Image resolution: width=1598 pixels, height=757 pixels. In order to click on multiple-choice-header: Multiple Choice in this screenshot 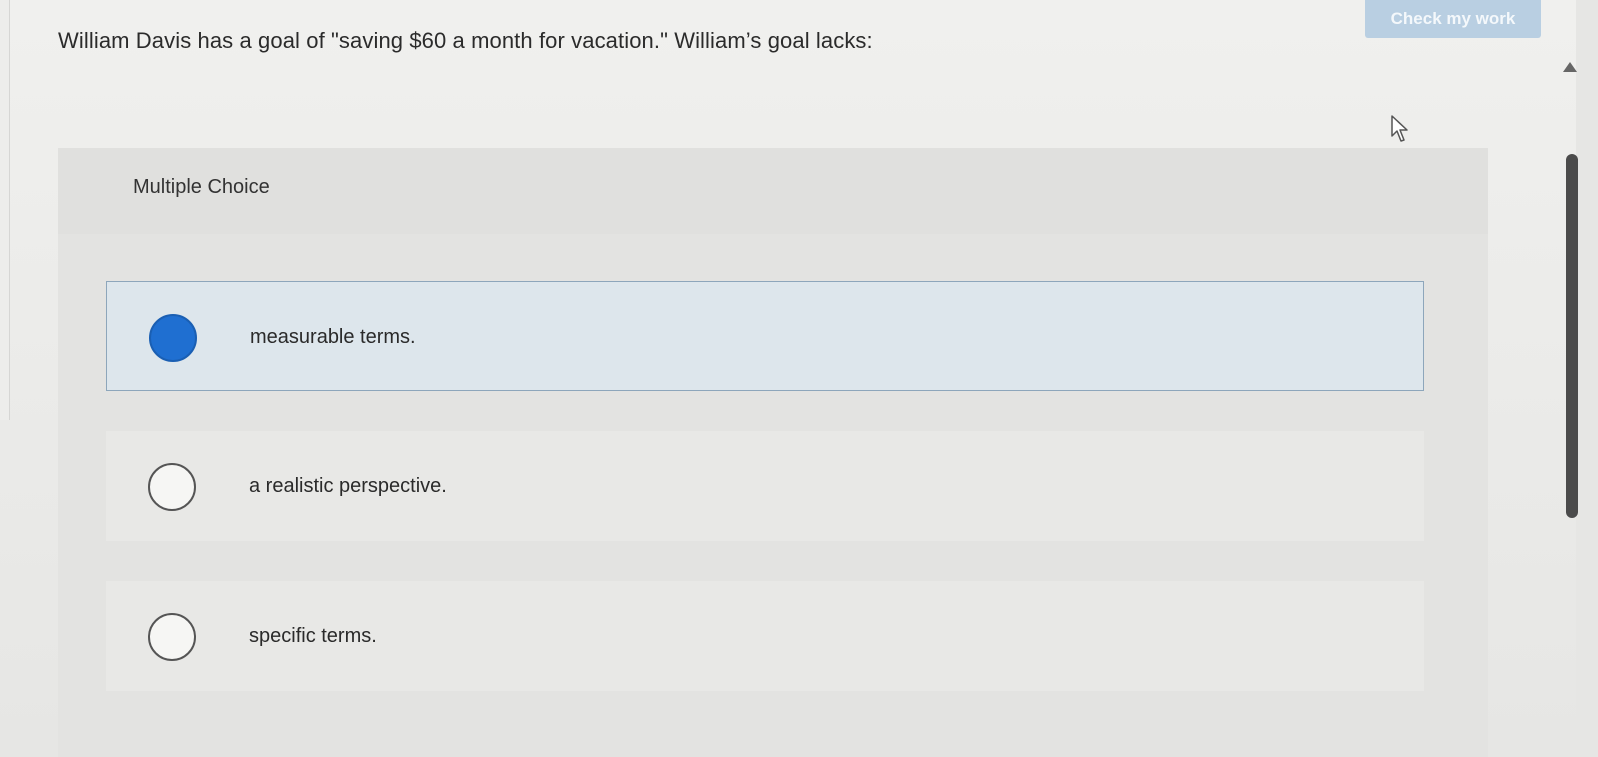, I will do `click(773, 191)`.